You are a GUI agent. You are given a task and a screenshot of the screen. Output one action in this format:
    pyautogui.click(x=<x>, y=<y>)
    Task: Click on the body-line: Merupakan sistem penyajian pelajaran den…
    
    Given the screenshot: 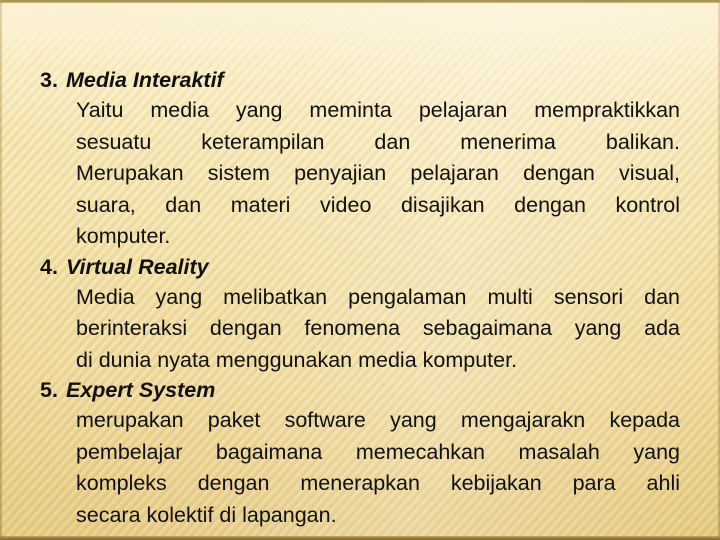 What is the action you would take?
    pyautogui.click(x=378, y=173)
    